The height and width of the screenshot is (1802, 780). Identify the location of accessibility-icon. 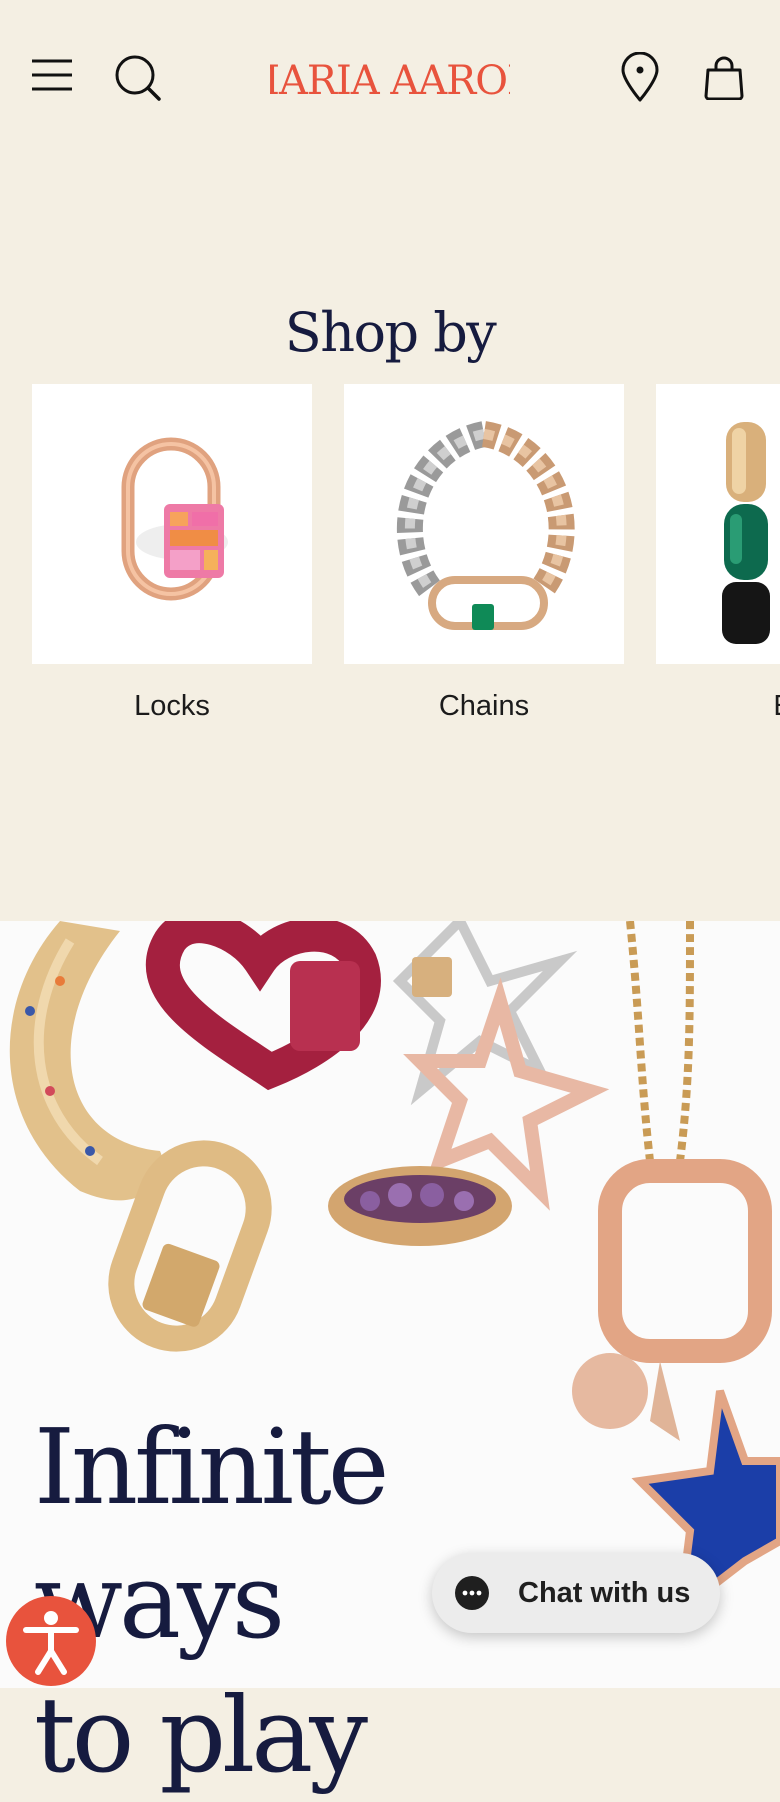
(51, 1643).